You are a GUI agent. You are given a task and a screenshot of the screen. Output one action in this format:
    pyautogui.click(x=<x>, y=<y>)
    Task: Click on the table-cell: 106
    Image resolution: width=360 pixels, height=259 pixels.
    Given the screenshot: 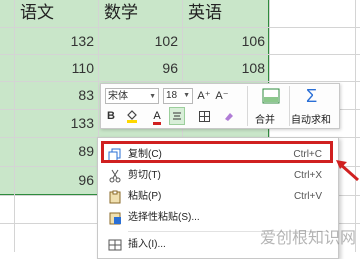 What is the action you would take?
    pyautogui.click(x=223, y=41)
    